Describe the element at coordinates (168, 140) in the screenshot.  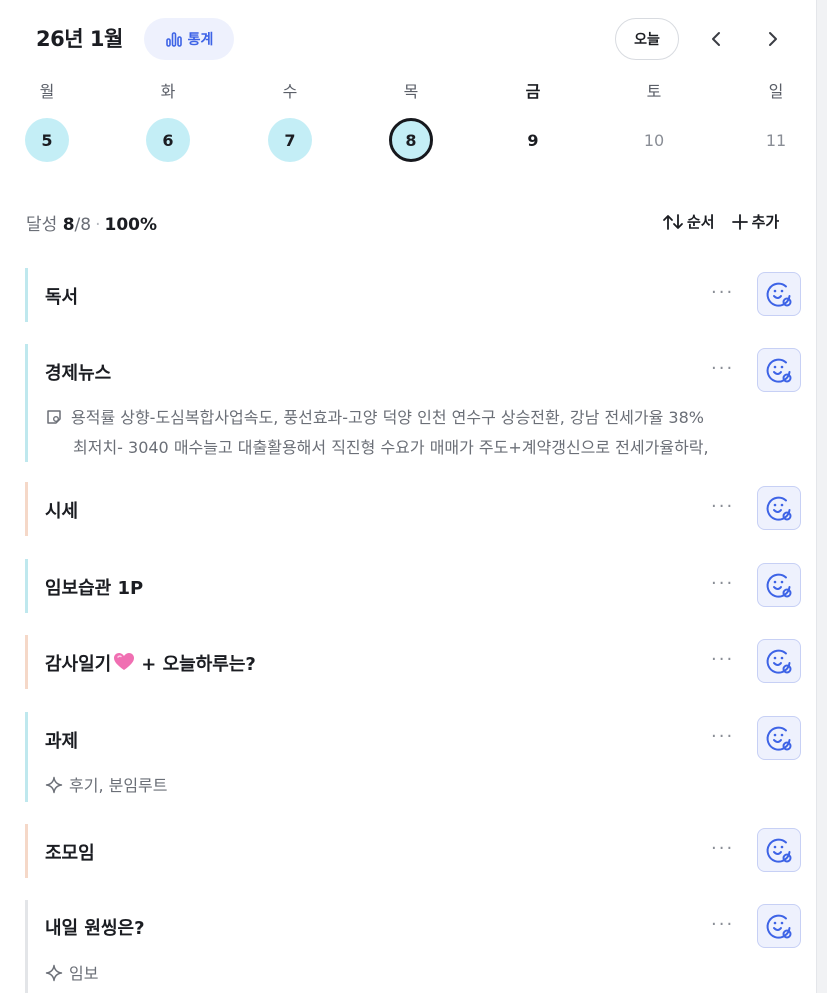
I see `day-number: 6` at that location.